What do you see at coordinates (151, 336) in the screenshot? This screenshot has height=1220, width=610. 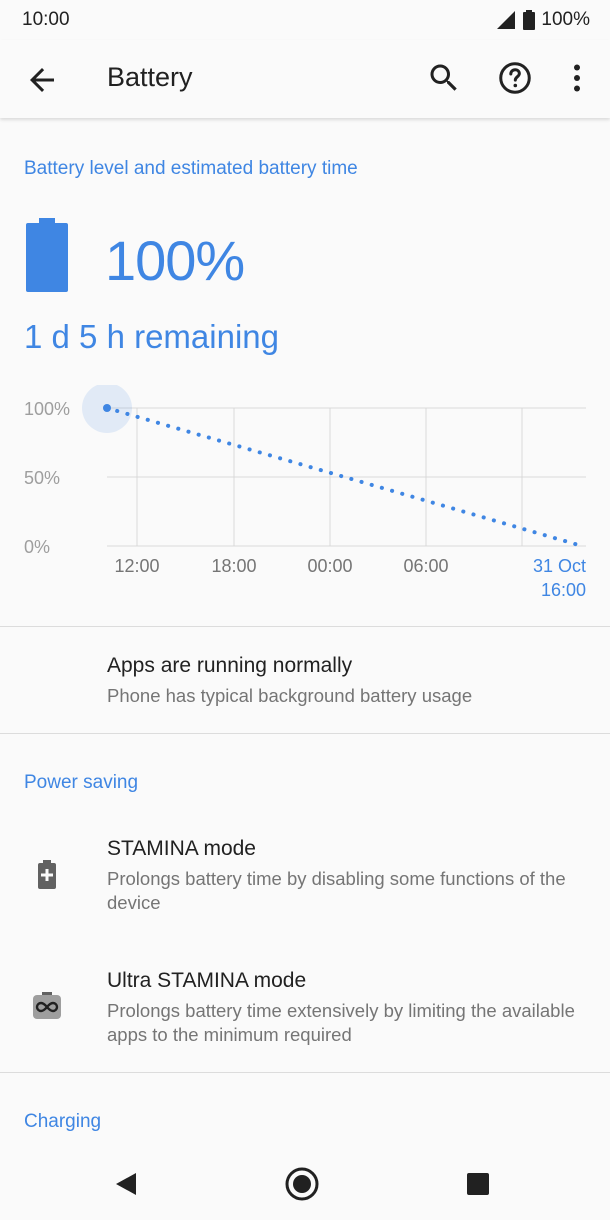 I see `remaining-time: 1 d 5 h remaining` at bounding box center [151, 336].